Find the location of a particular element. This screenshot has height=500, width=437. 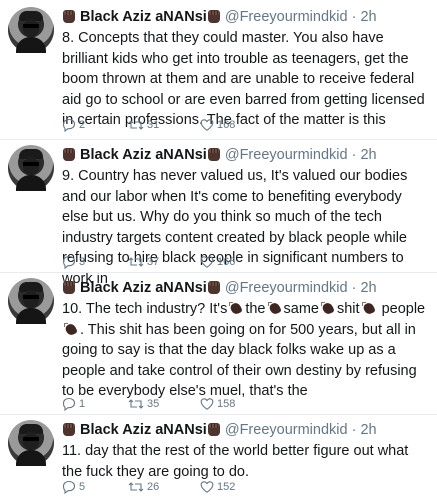

retweet-count: 35 is located at coordinates (153, 404).